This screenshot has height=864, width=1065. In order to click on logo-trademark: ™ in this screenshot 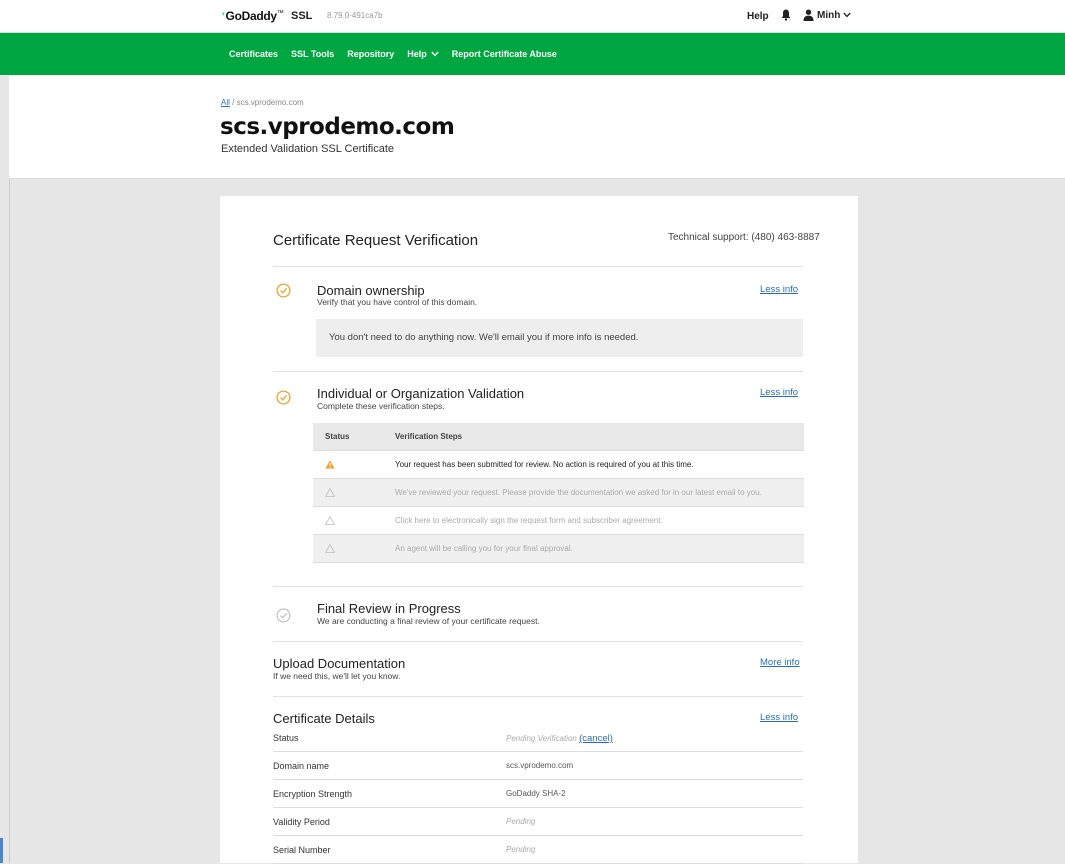, I will do `click(280, 13)`.